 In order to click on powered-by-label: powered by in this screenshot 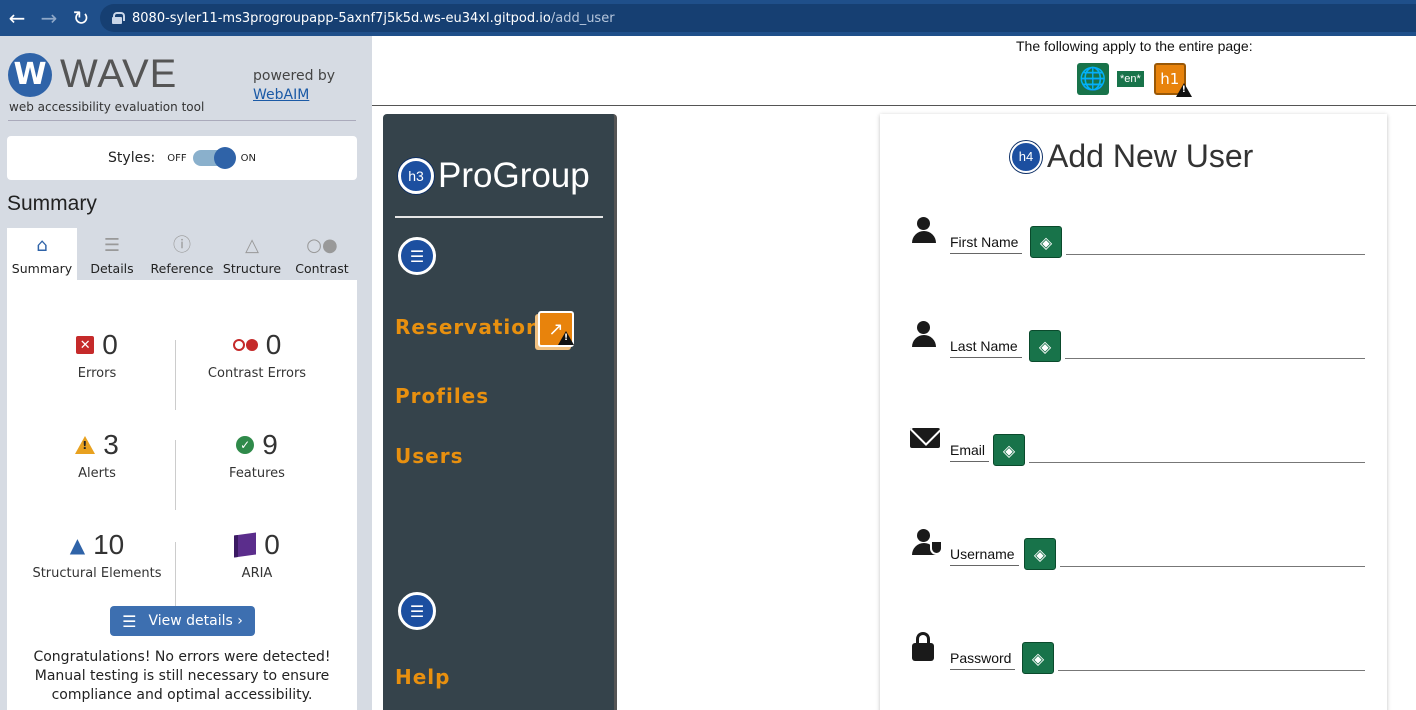, I will do `click(294, 76)`.